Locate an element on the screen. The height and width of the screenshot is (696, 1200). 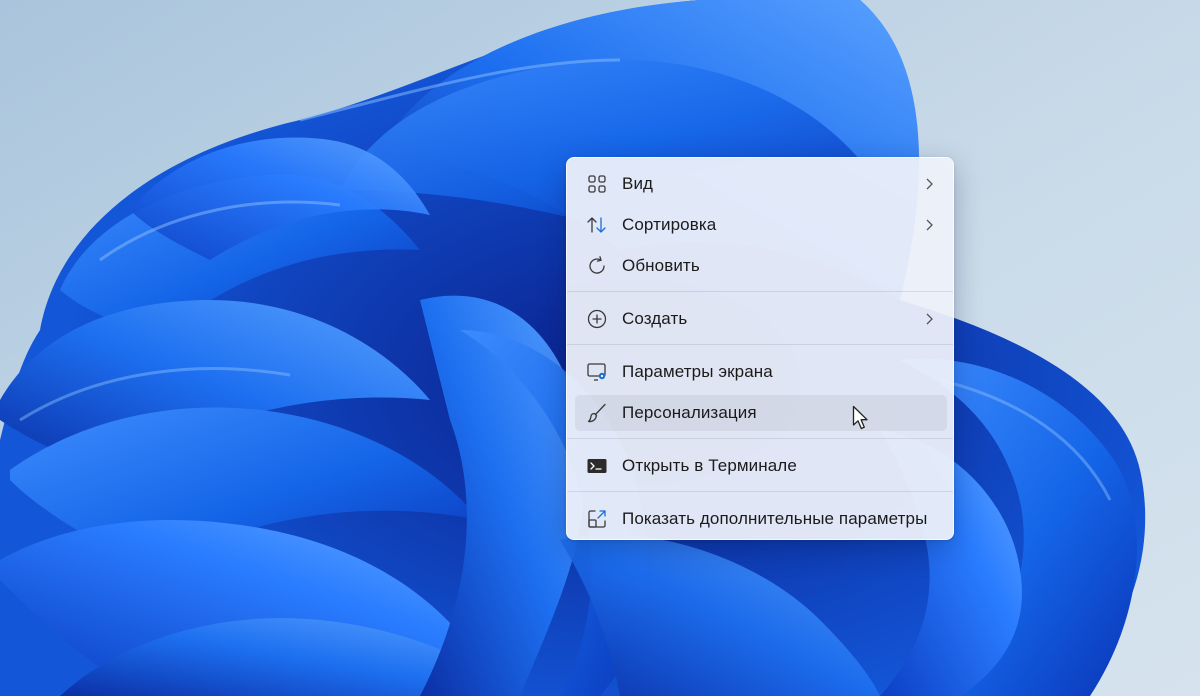
menu-item-open-terminal: Открыть в Терминале is located at coordinates (761, 466).